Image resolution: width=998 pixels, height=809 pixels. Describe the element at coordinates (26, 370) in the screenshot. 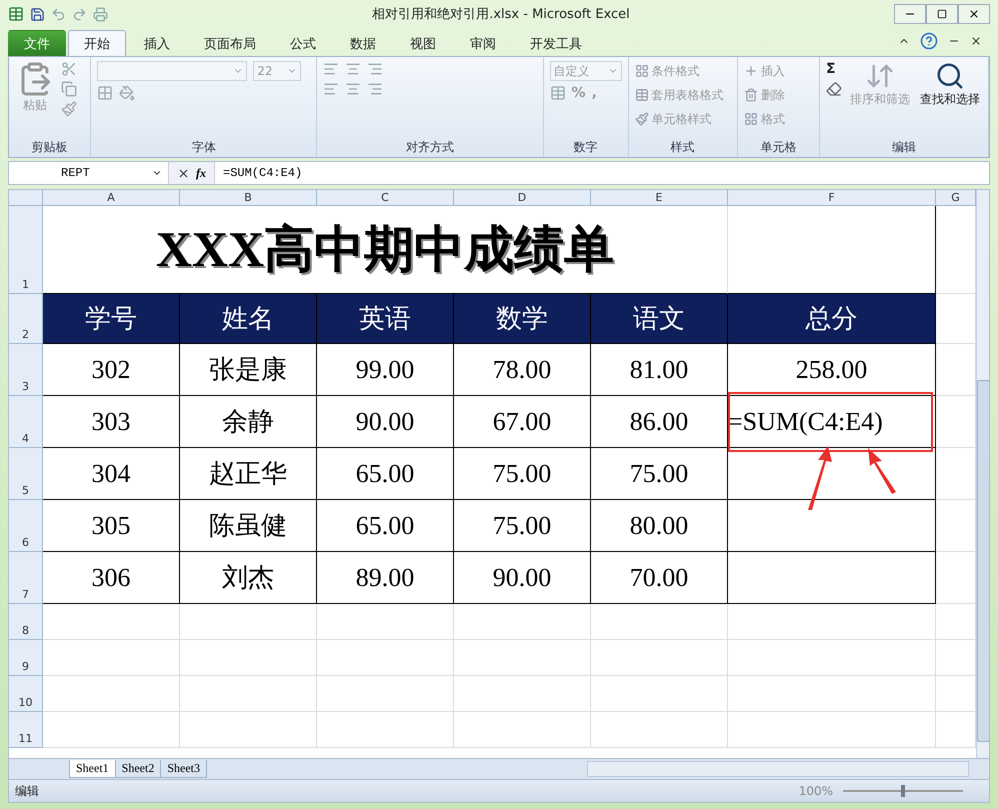

I see `row-header: 3` at that location.